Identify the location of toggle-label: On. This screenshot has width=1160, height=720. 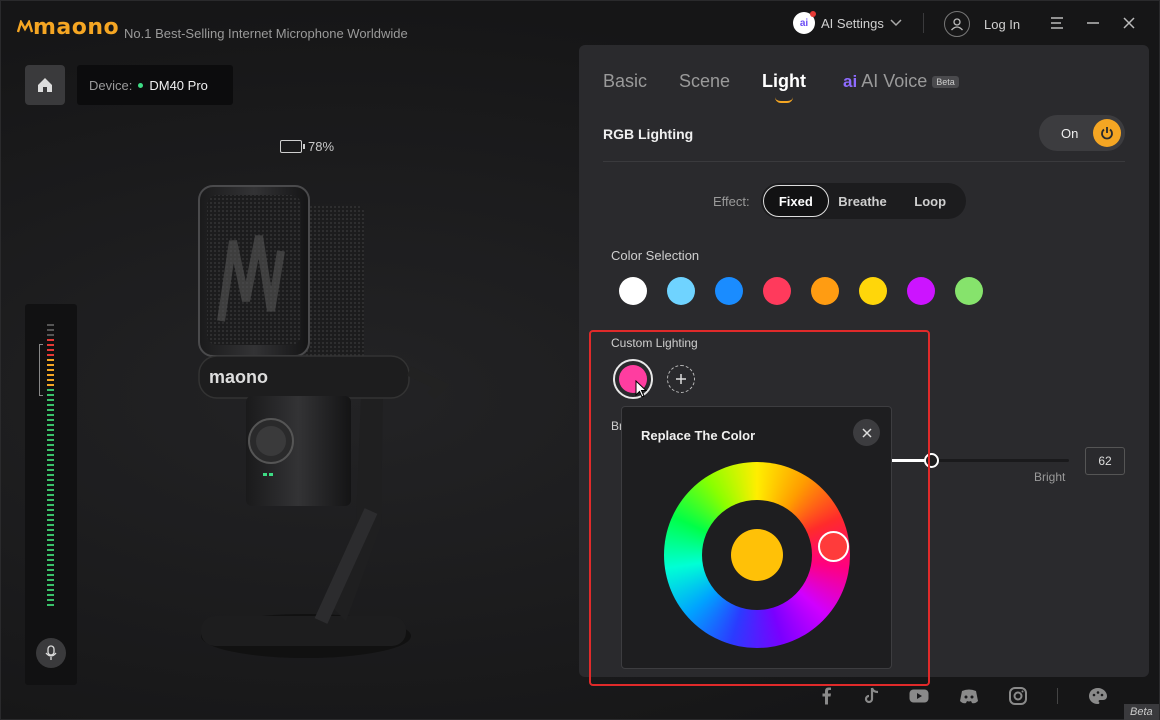
(1070, 133).